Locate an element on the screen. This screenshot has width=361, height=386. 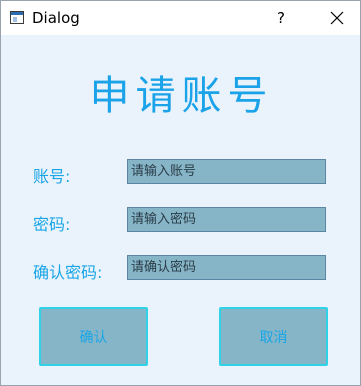
close-button is located at coordinates (337, 18).